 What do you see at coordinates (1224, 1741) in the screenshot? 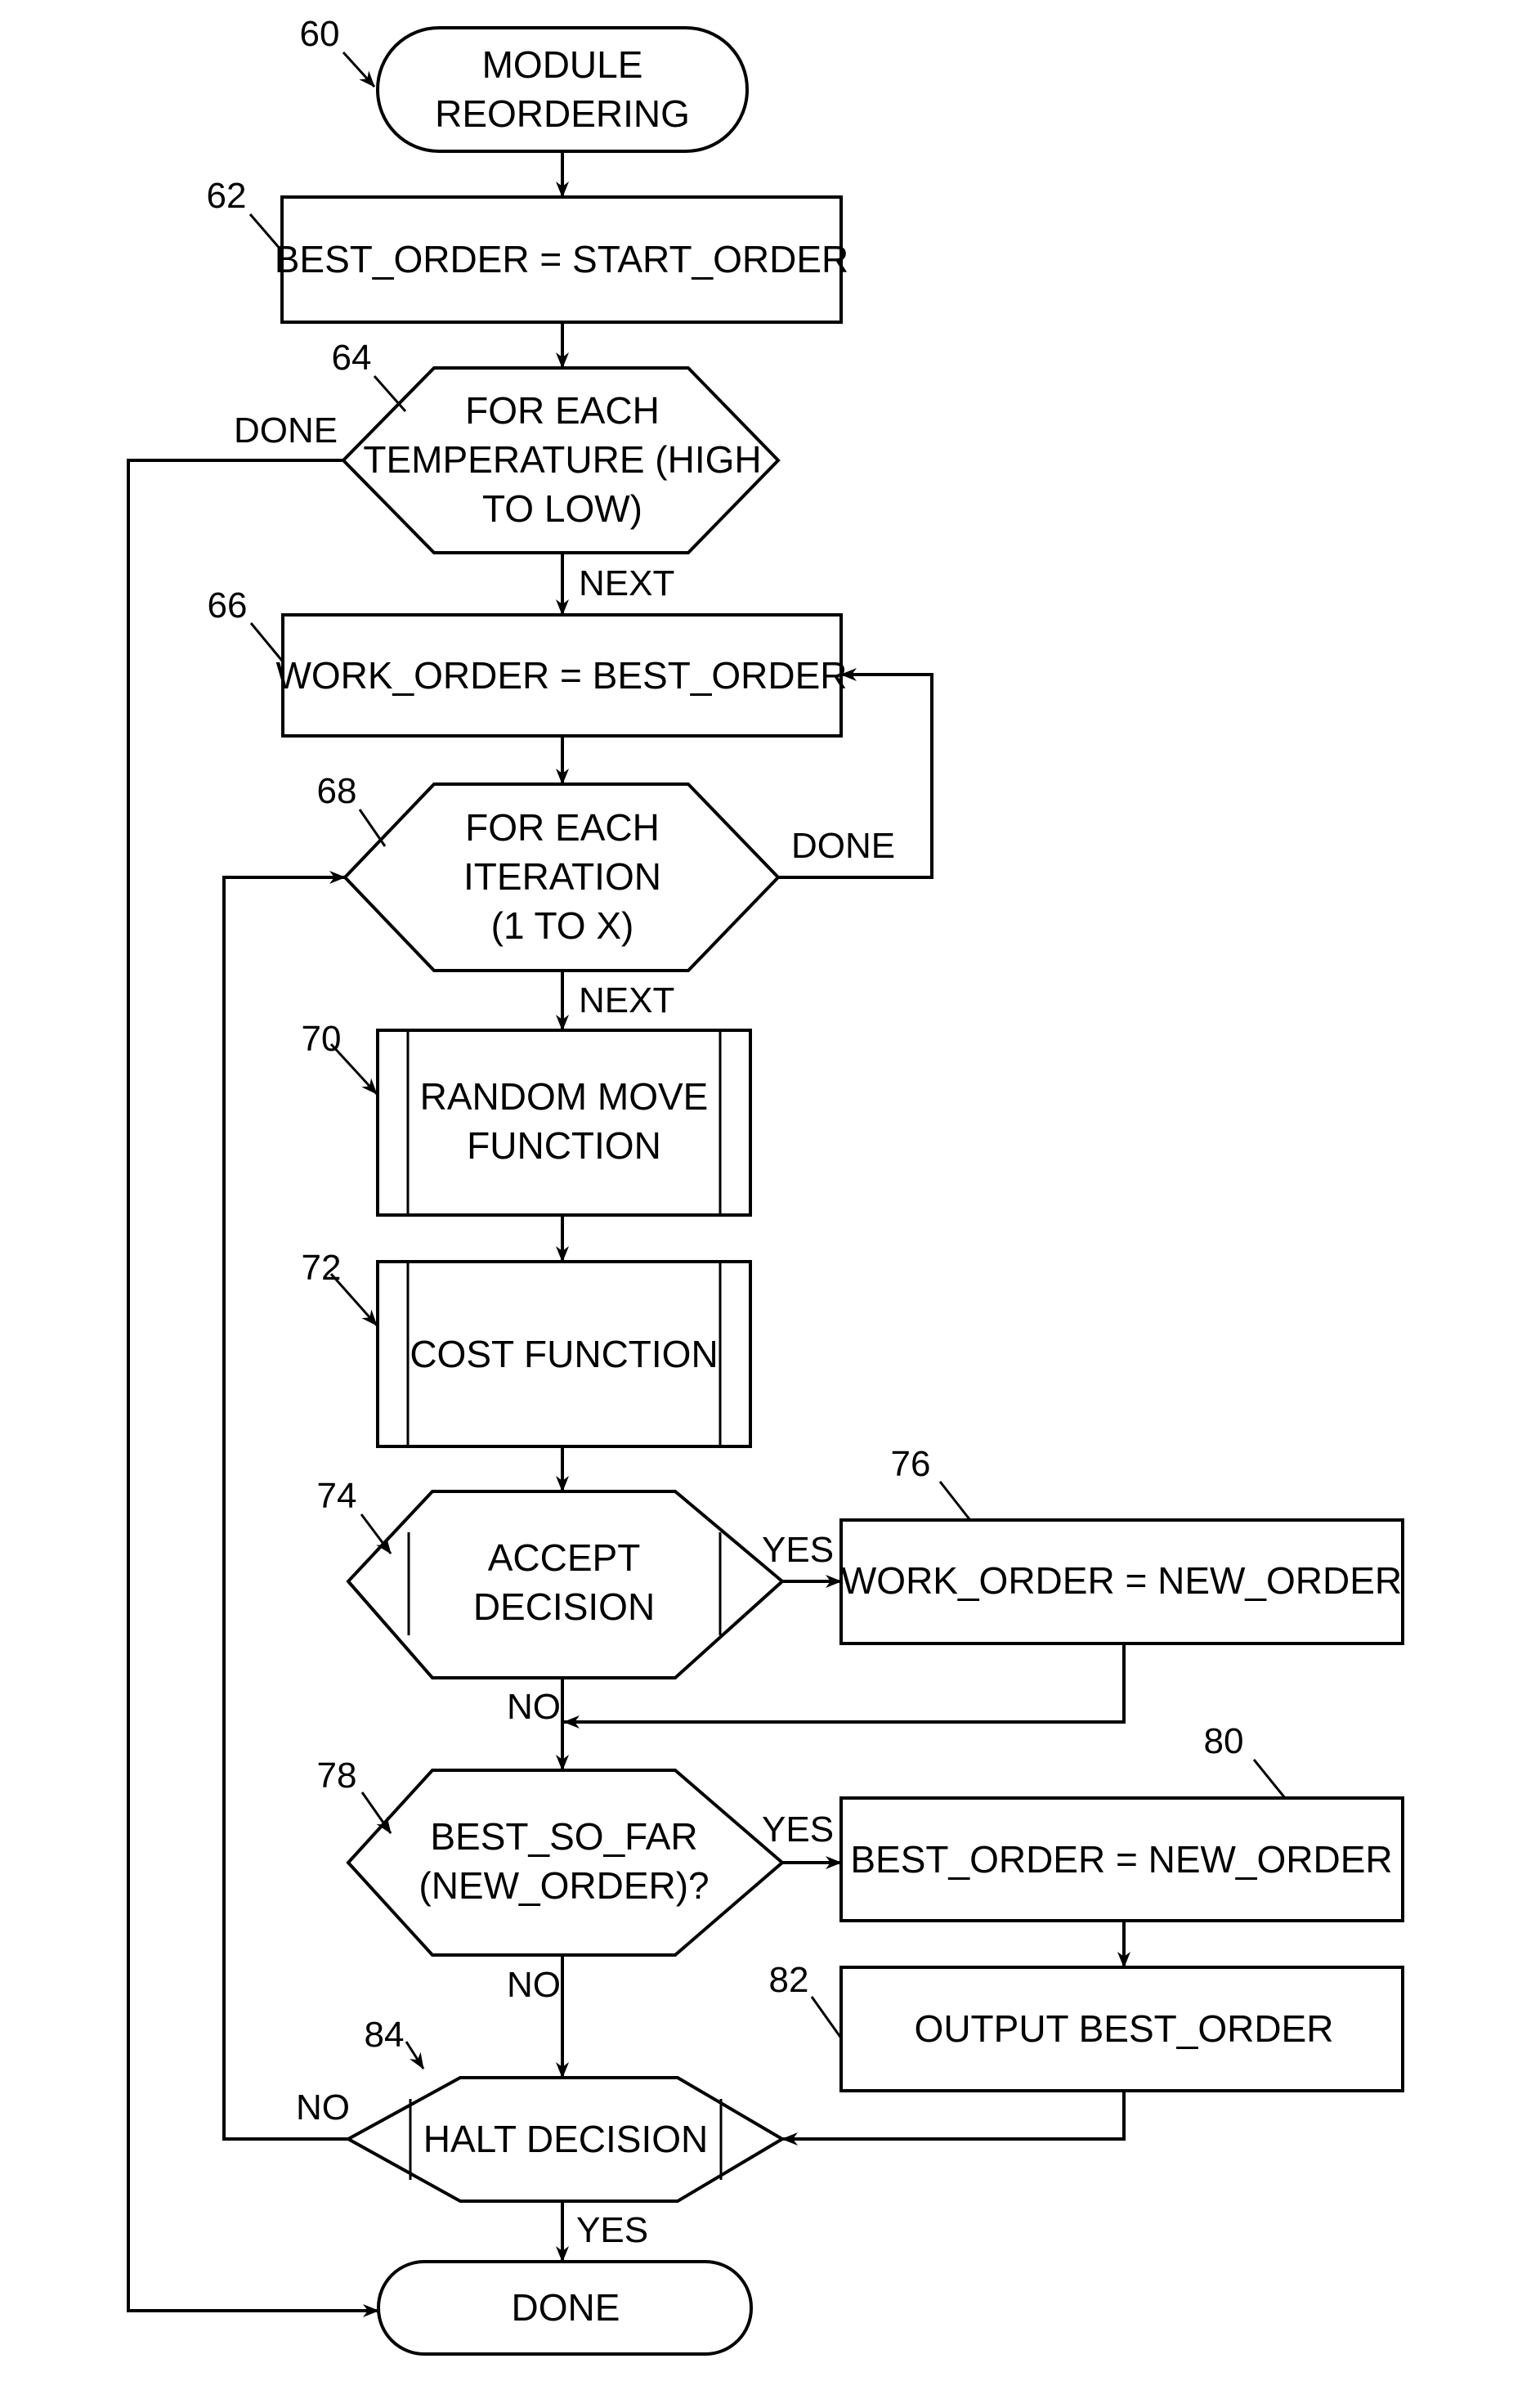
I see `ref-numeral-80: 80` at bounding box center [1224, 1741].